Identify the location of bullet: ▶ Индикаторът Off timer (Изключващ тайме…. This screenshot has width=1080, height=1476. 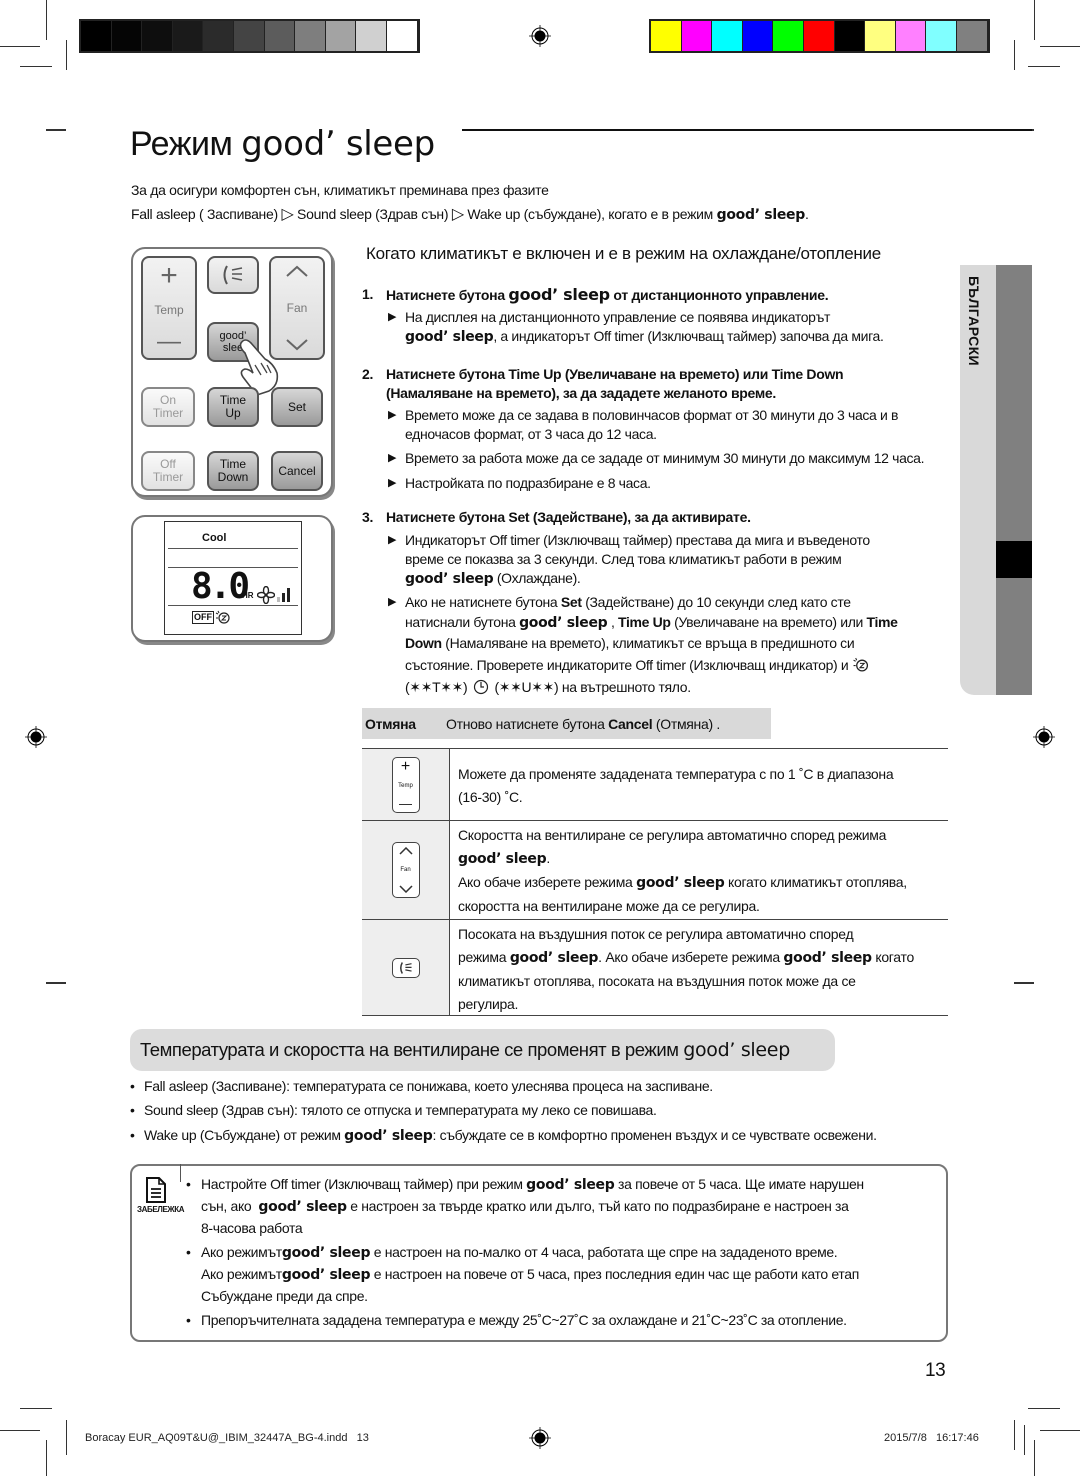
(629, 560).